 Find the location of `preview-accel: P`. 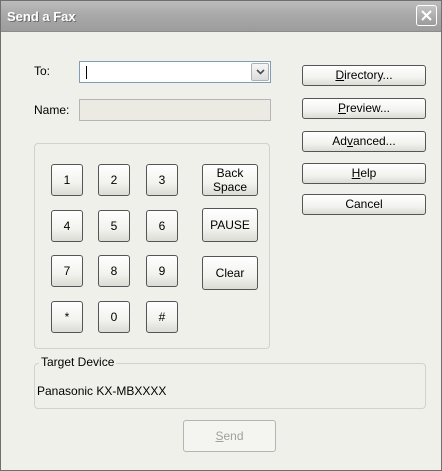

preview-accel: P is located at coordinates (341, 108).